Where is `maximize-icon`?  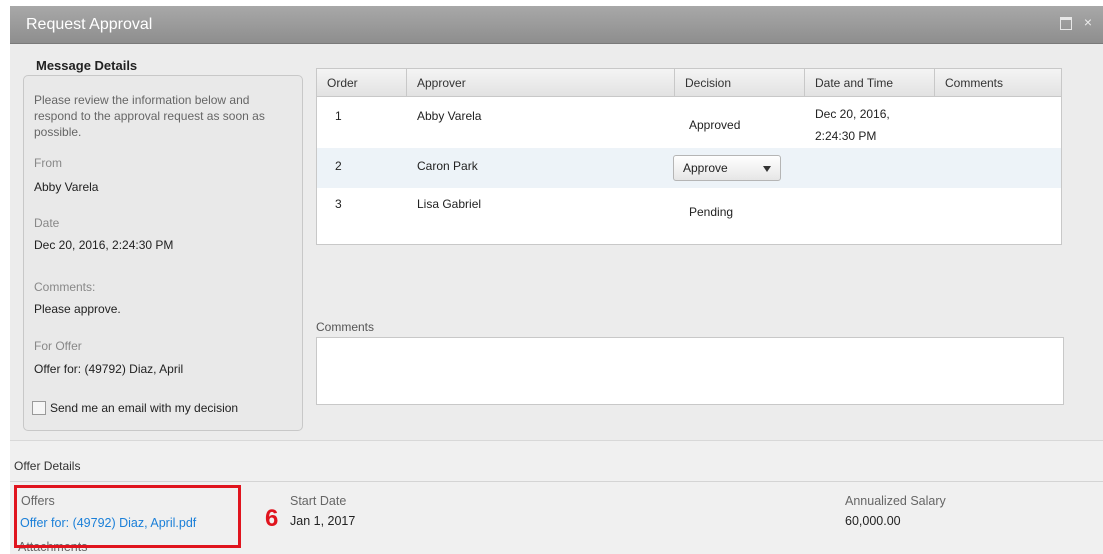 maximize-icon is located at coordinates (1066, 22).